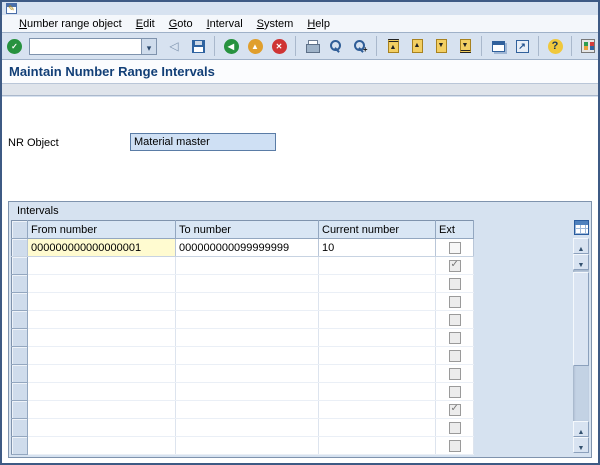  What do you see at coordinates (181, 24) in the screenshot?
I see `menu-goto: Goto` at bounding box center [181, 24].